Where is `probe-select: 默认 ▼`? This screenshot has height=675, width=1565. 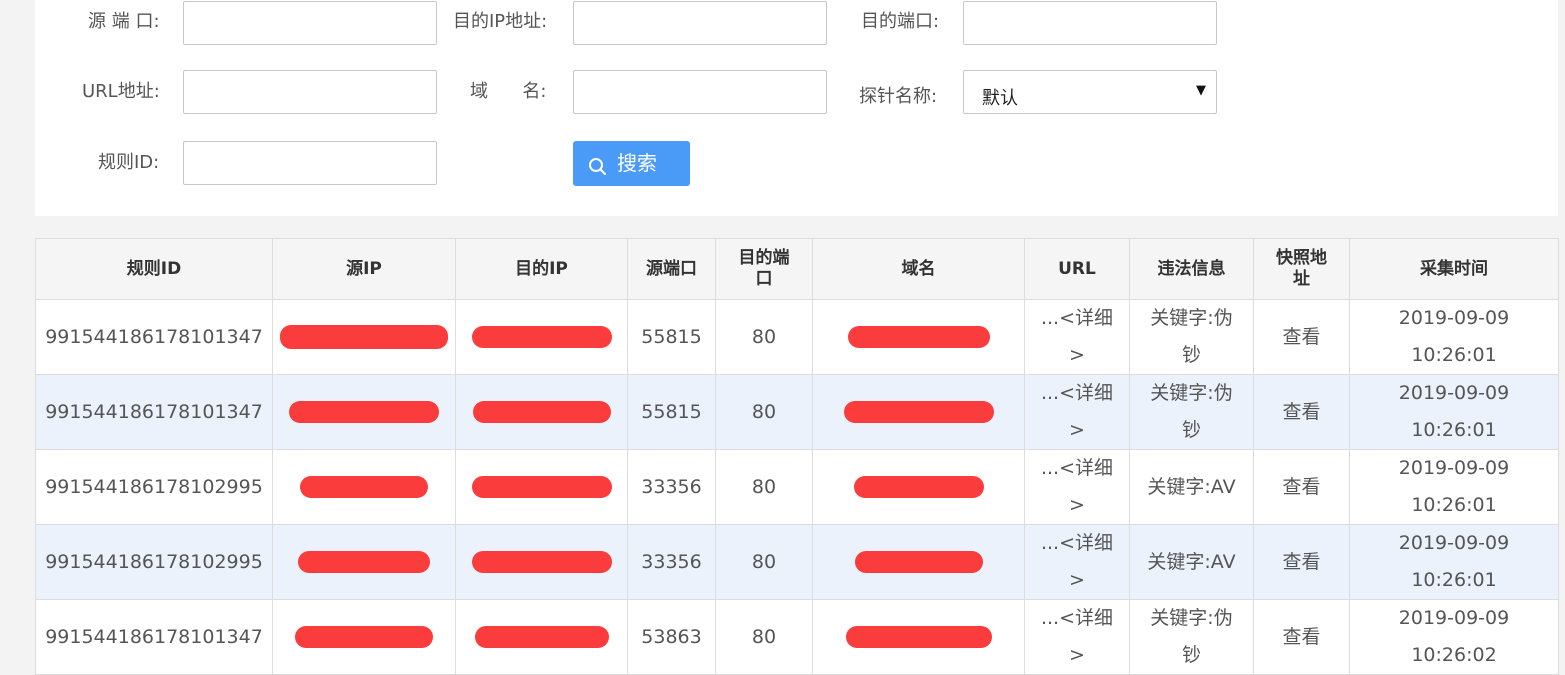 probe-select: 默认 ▼ is located at coordinates (1090, 92).